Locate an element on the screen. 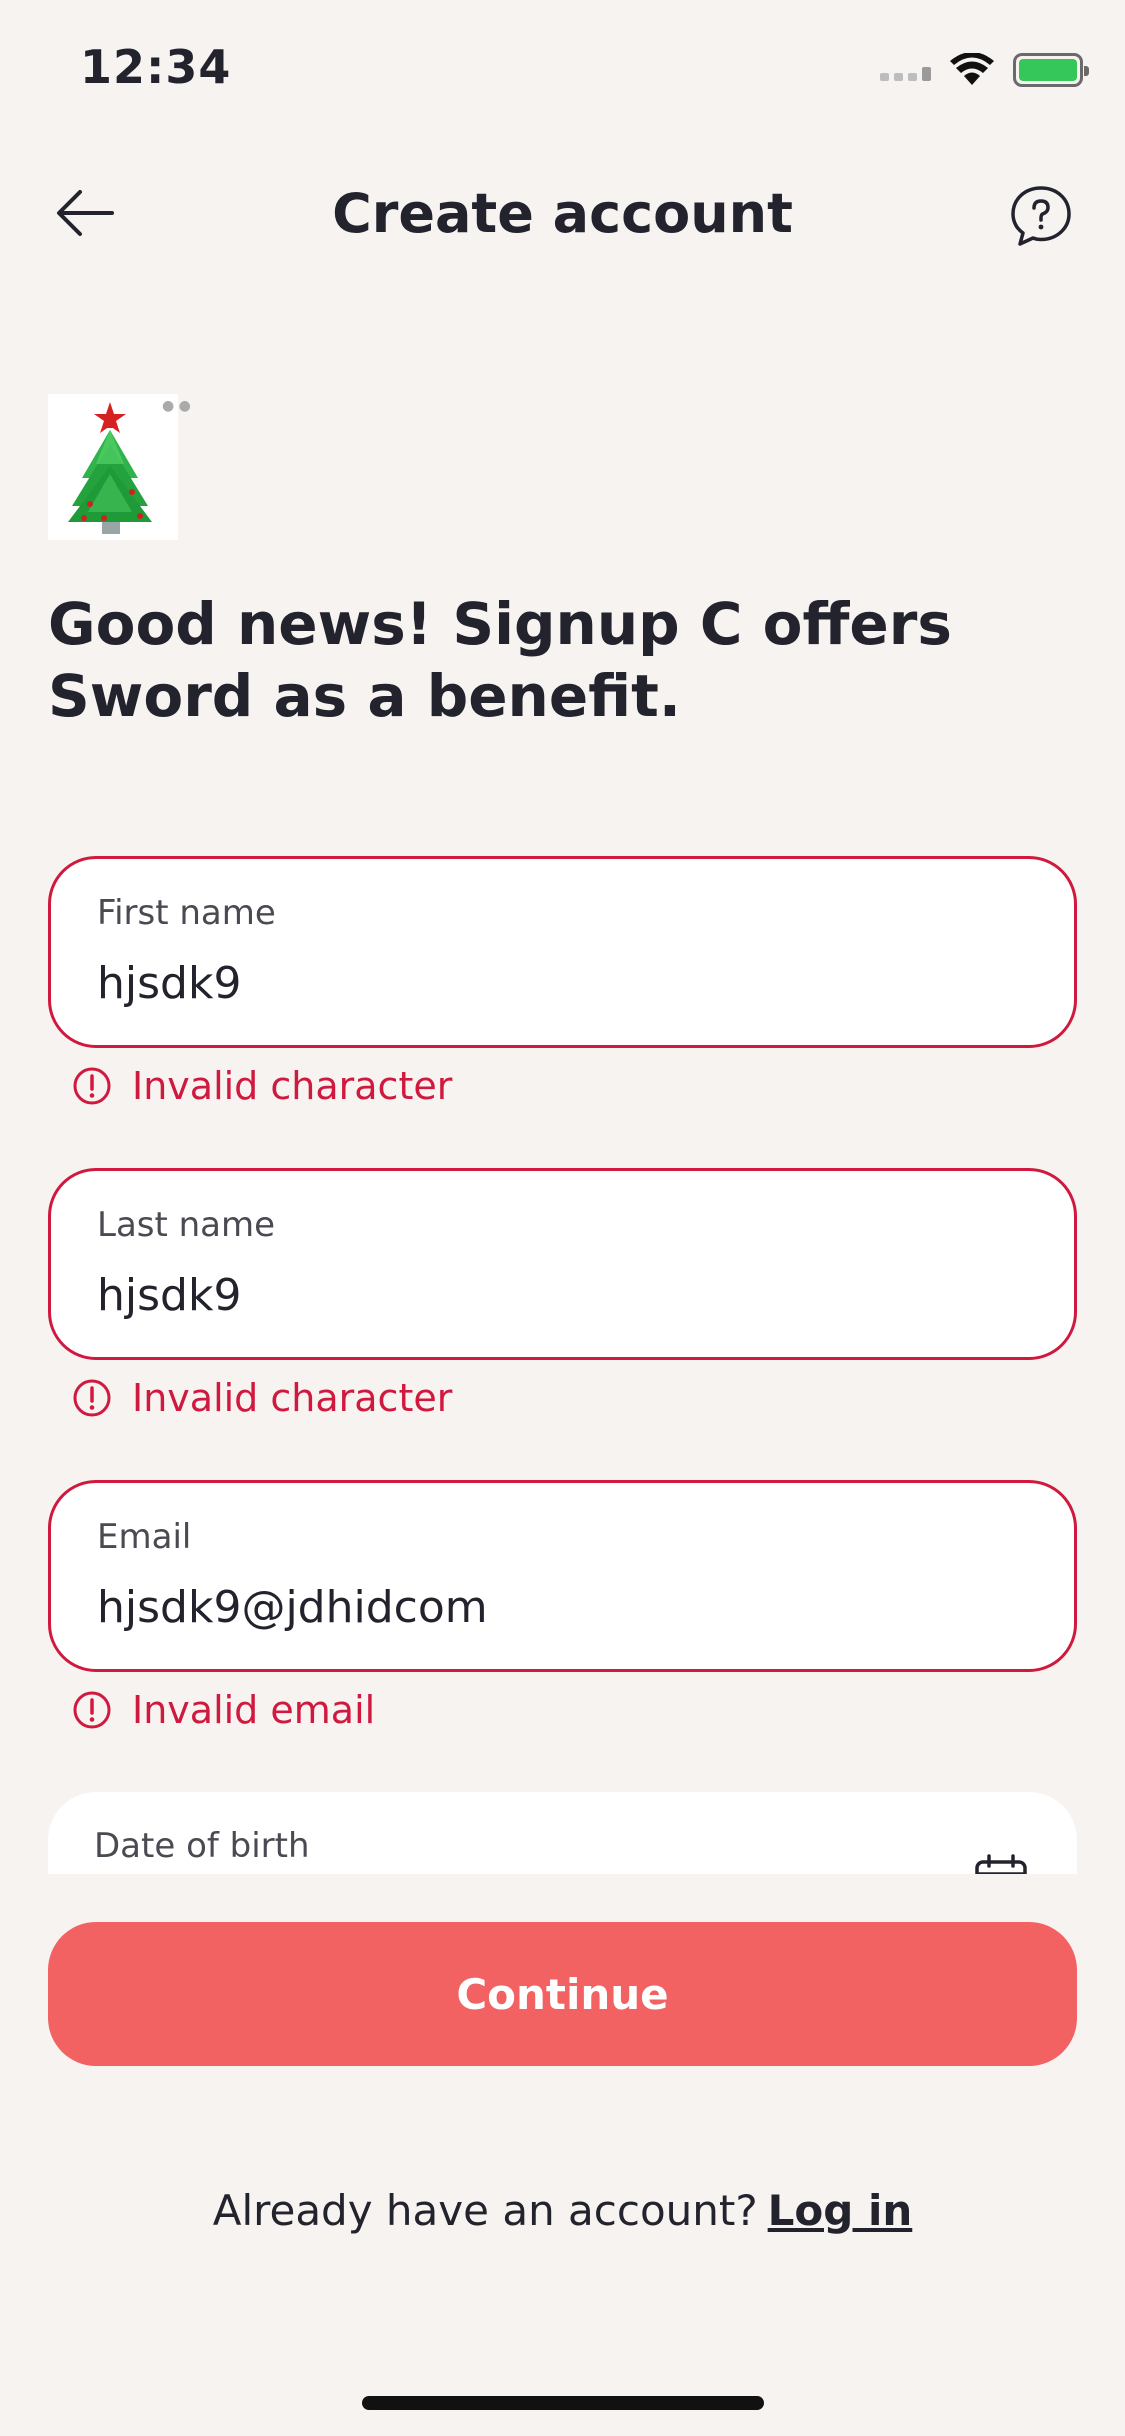 This screenshot has width=1125, height=2436. calendar-icon is located at coordinates (1001, 1863).